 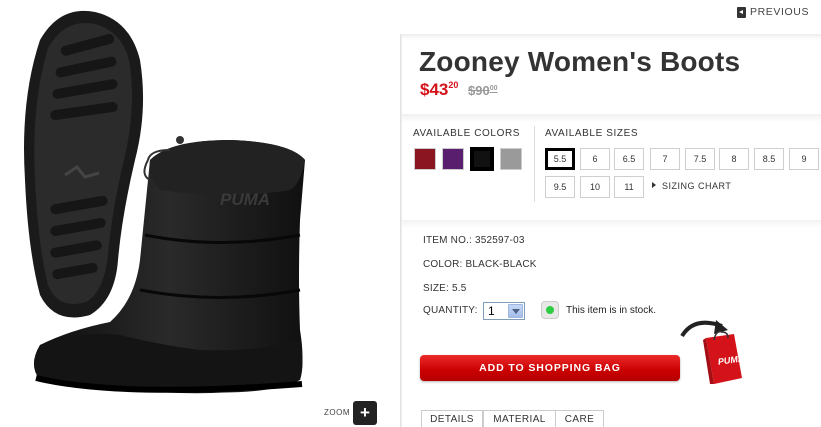 What do you see at coordinates (611, 37) in the screenshot?
I see `panel-top-shadow` at bounding box center [611, 37].